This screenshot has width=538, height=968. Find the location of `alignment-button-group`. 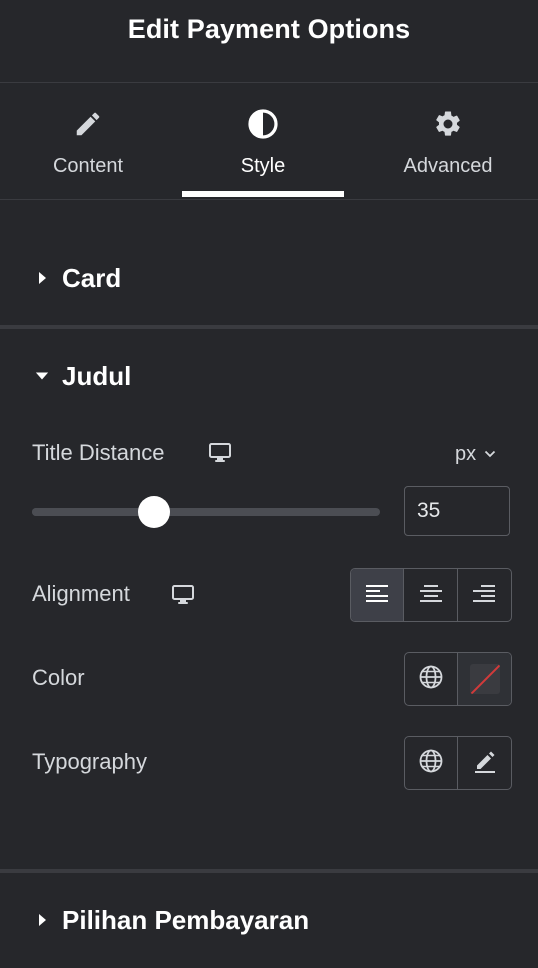

alignment-button-group is located at coordinates (431, 595).